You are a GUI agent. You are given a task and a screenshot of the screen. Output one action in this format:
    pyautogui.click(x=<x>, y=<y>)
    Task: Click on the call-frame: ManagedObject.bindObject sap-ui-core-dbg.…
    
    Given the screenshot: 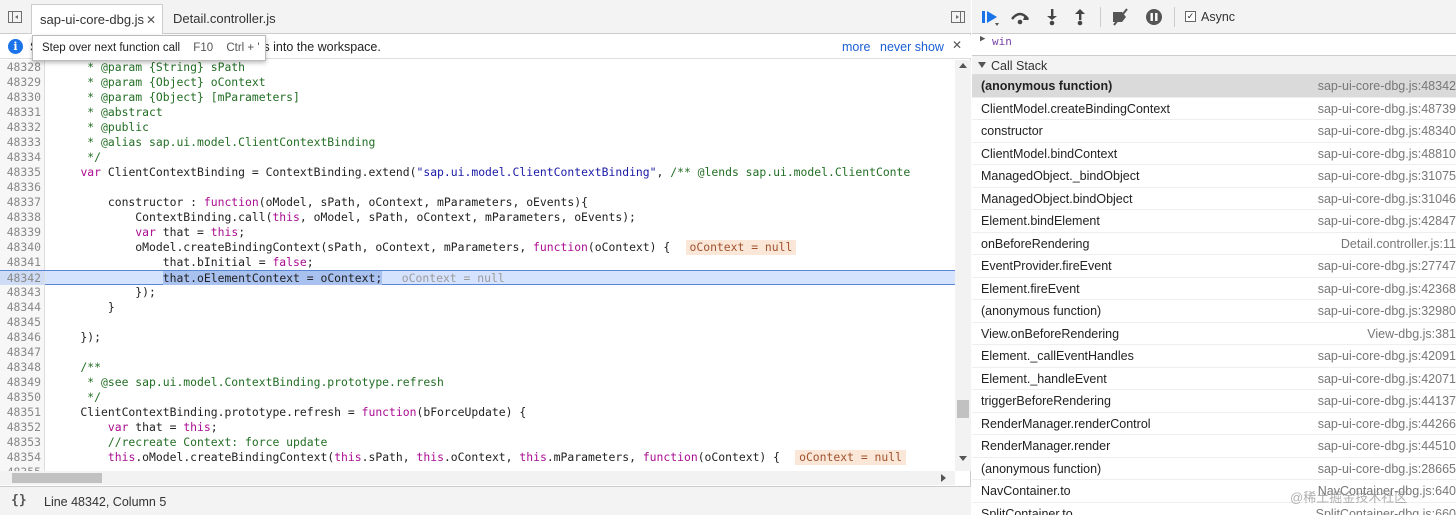 What is the action you would take?
    pyautogui.click(x=1214, y=199)
    